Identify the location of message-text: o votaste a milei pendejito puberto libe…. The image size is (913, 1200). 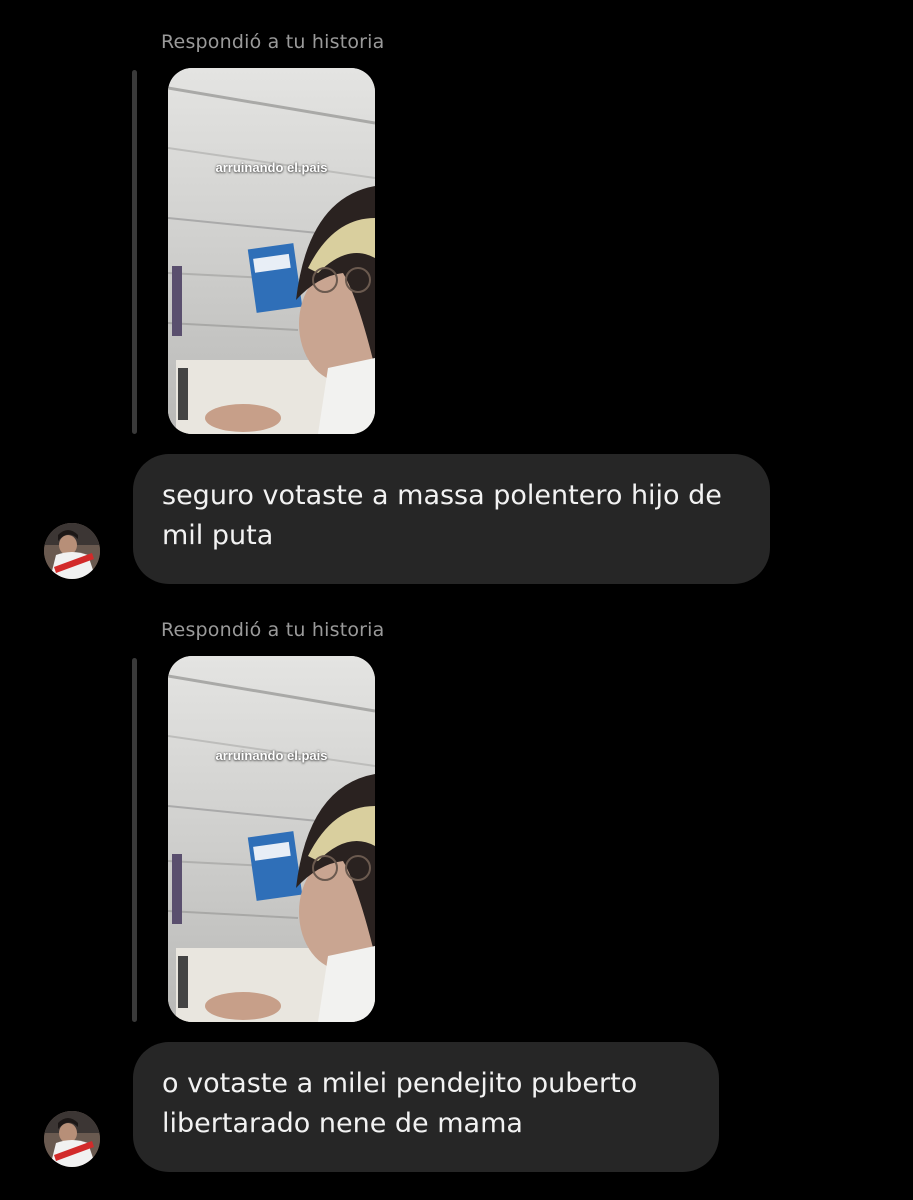
(400, 1103).